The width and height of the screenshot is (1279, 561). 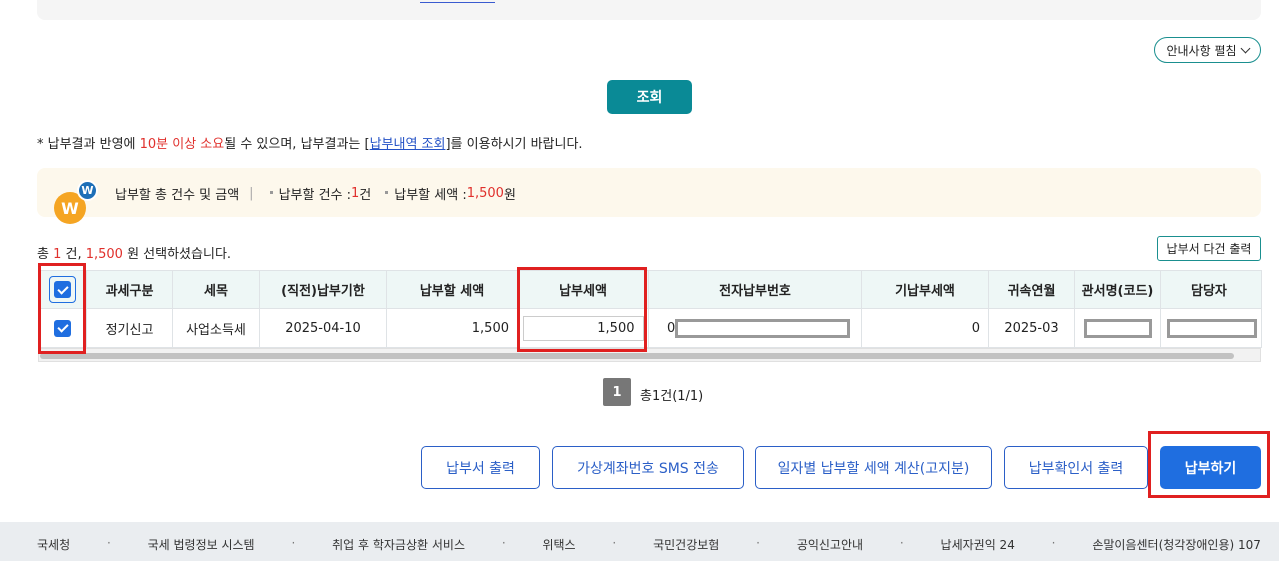 What do you see at coordinates (87, 190) in the screenshot?
I see `logo-w-small-icon: W` at bounding box center [87, 190].